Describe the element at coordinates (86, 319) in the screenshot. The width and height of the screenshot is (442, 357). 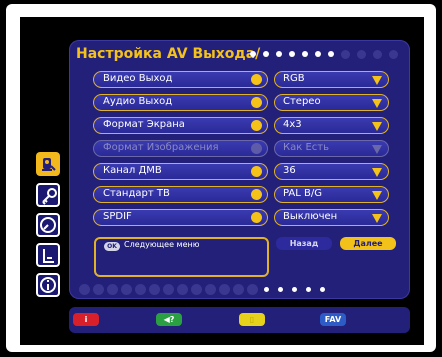
I see `red-key-info: i` at that location.